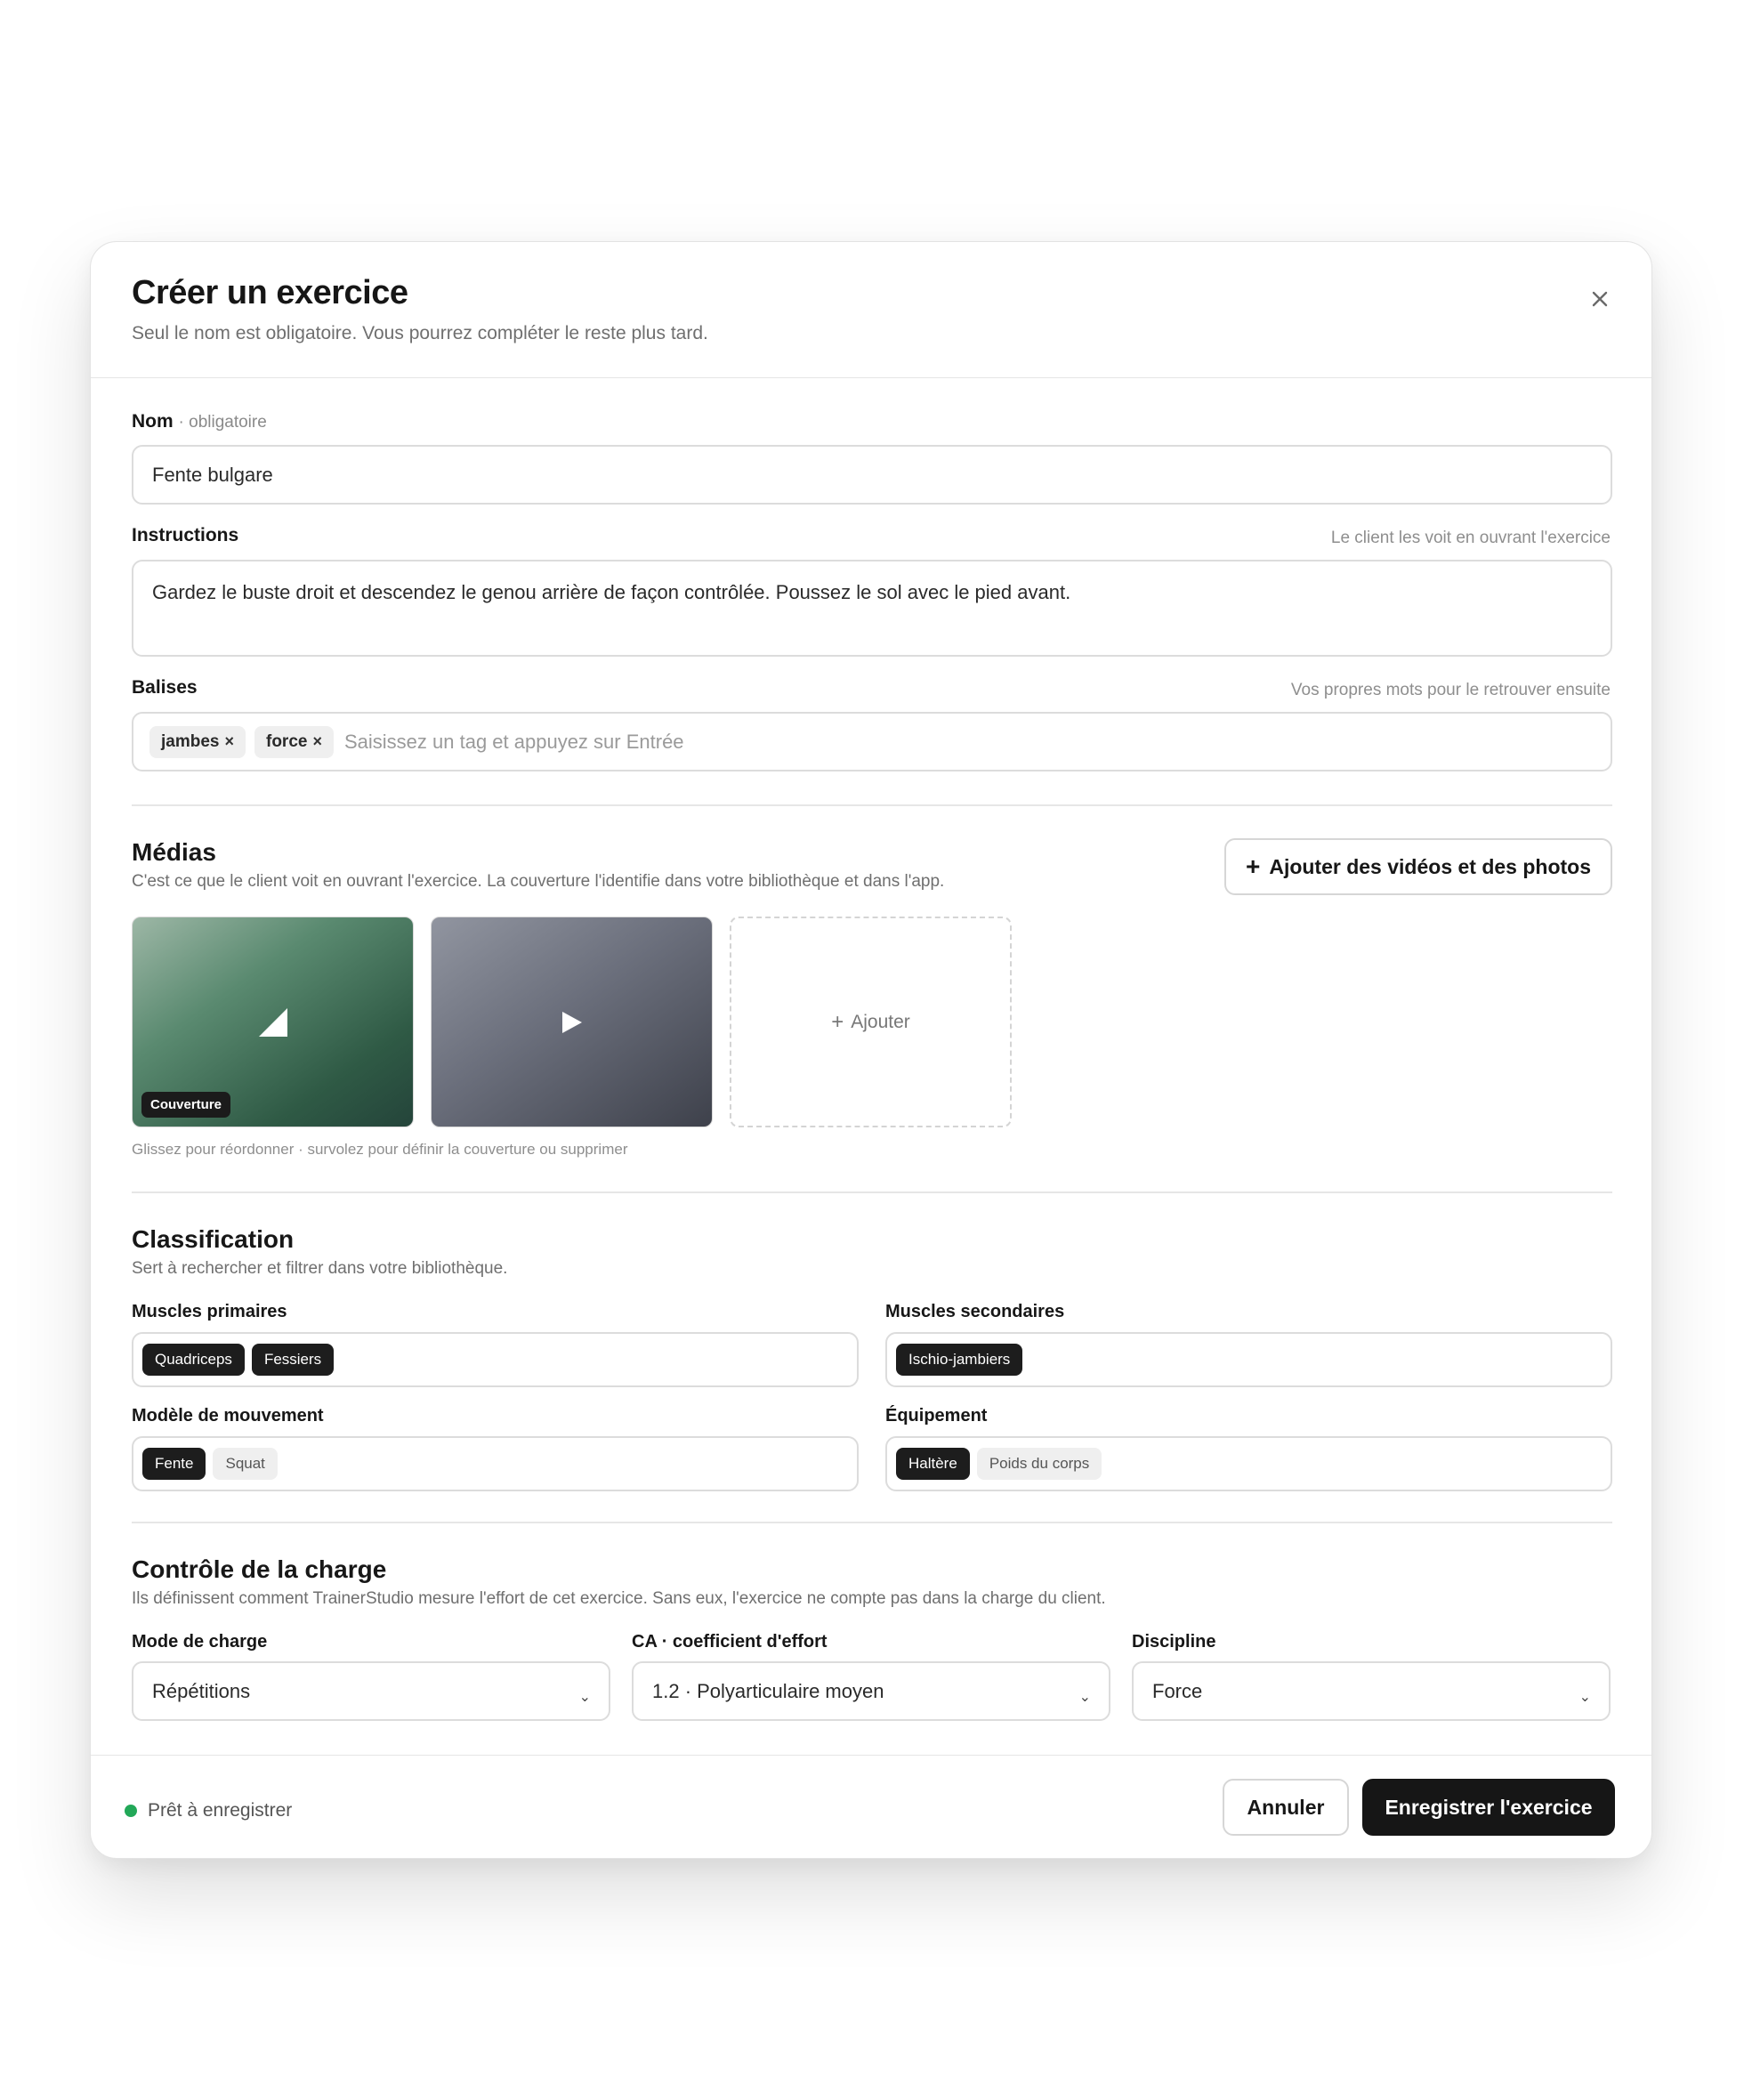  I want to click on load-mode-value: Répétitions, so click(201, 1690).